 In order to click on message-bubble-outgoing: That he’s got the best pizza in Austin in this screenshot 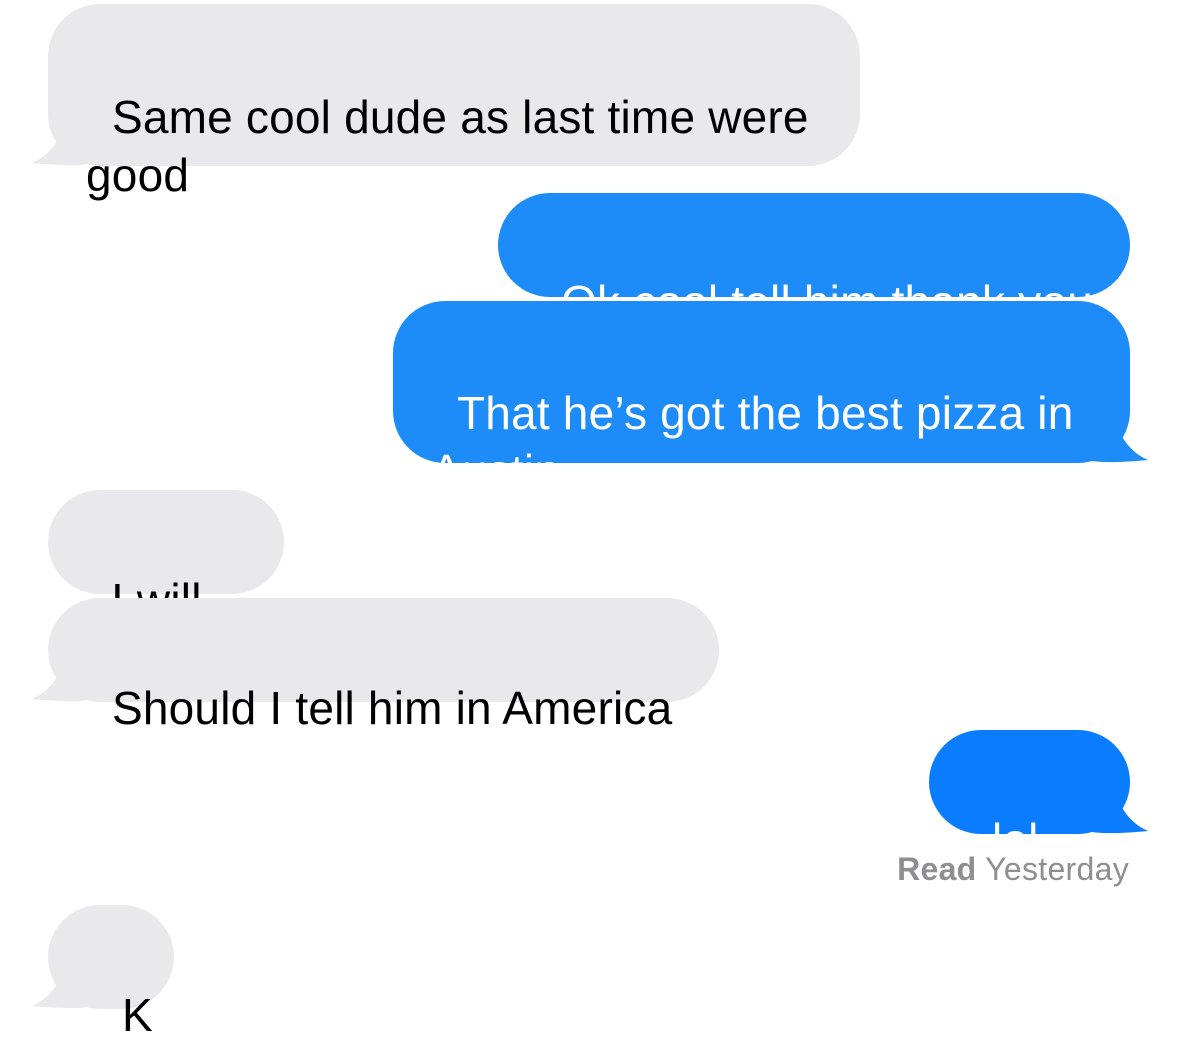, I will do `click(761, 399)`.